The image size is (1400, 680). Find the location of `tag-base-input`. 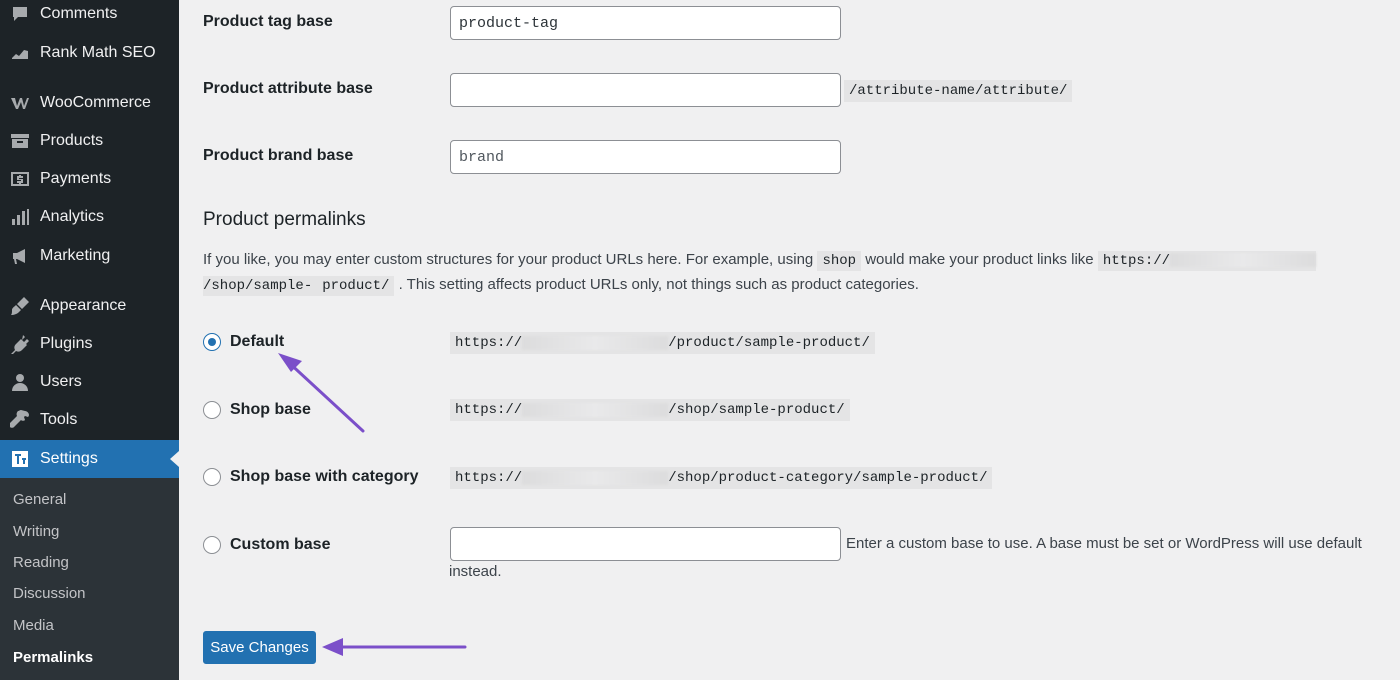

tag-base-input is located at coordinates (645, 23).